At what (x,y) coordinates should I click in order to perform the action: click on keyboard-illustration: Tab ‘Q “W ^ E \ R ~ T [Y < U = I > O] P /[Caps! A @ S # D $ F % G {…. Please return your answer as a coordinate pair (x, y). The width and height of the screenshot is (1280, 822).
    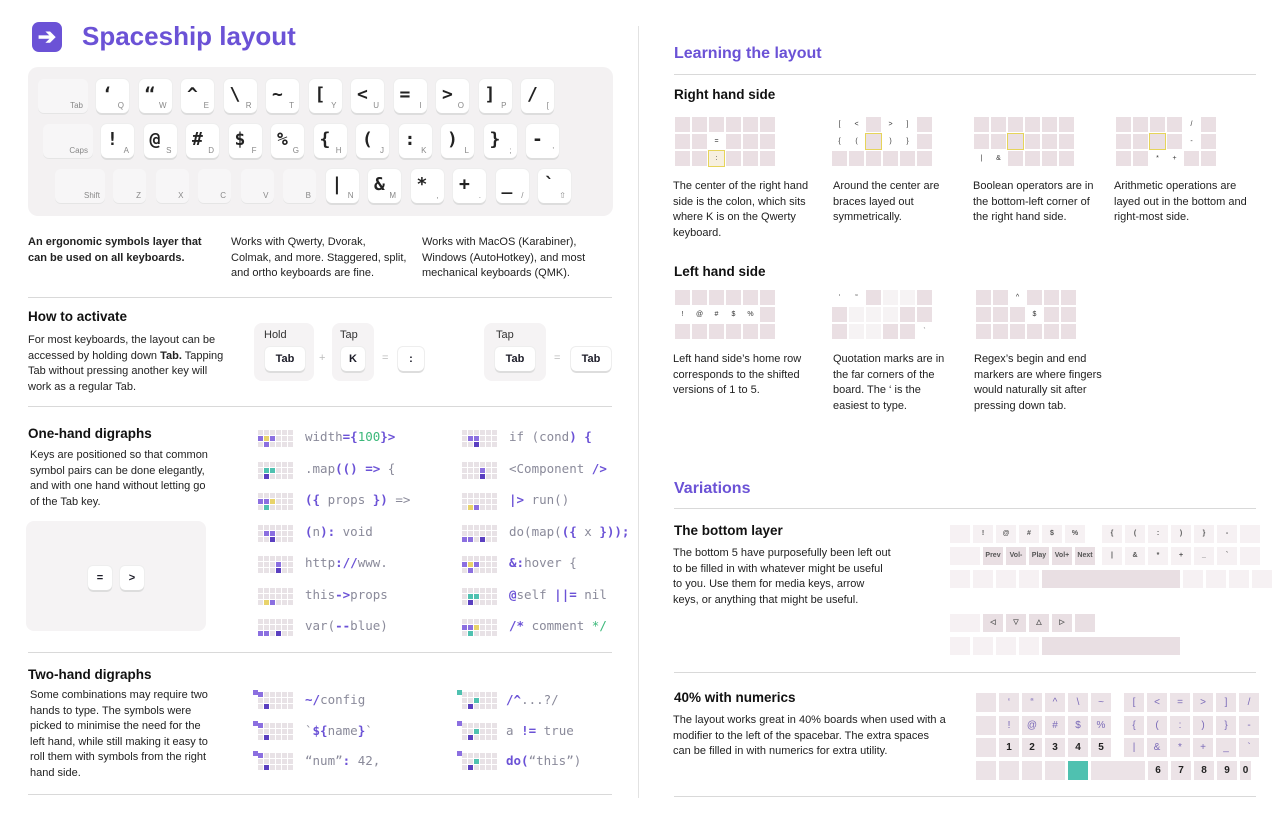
    Looking at the image, I should click on (320, 141).